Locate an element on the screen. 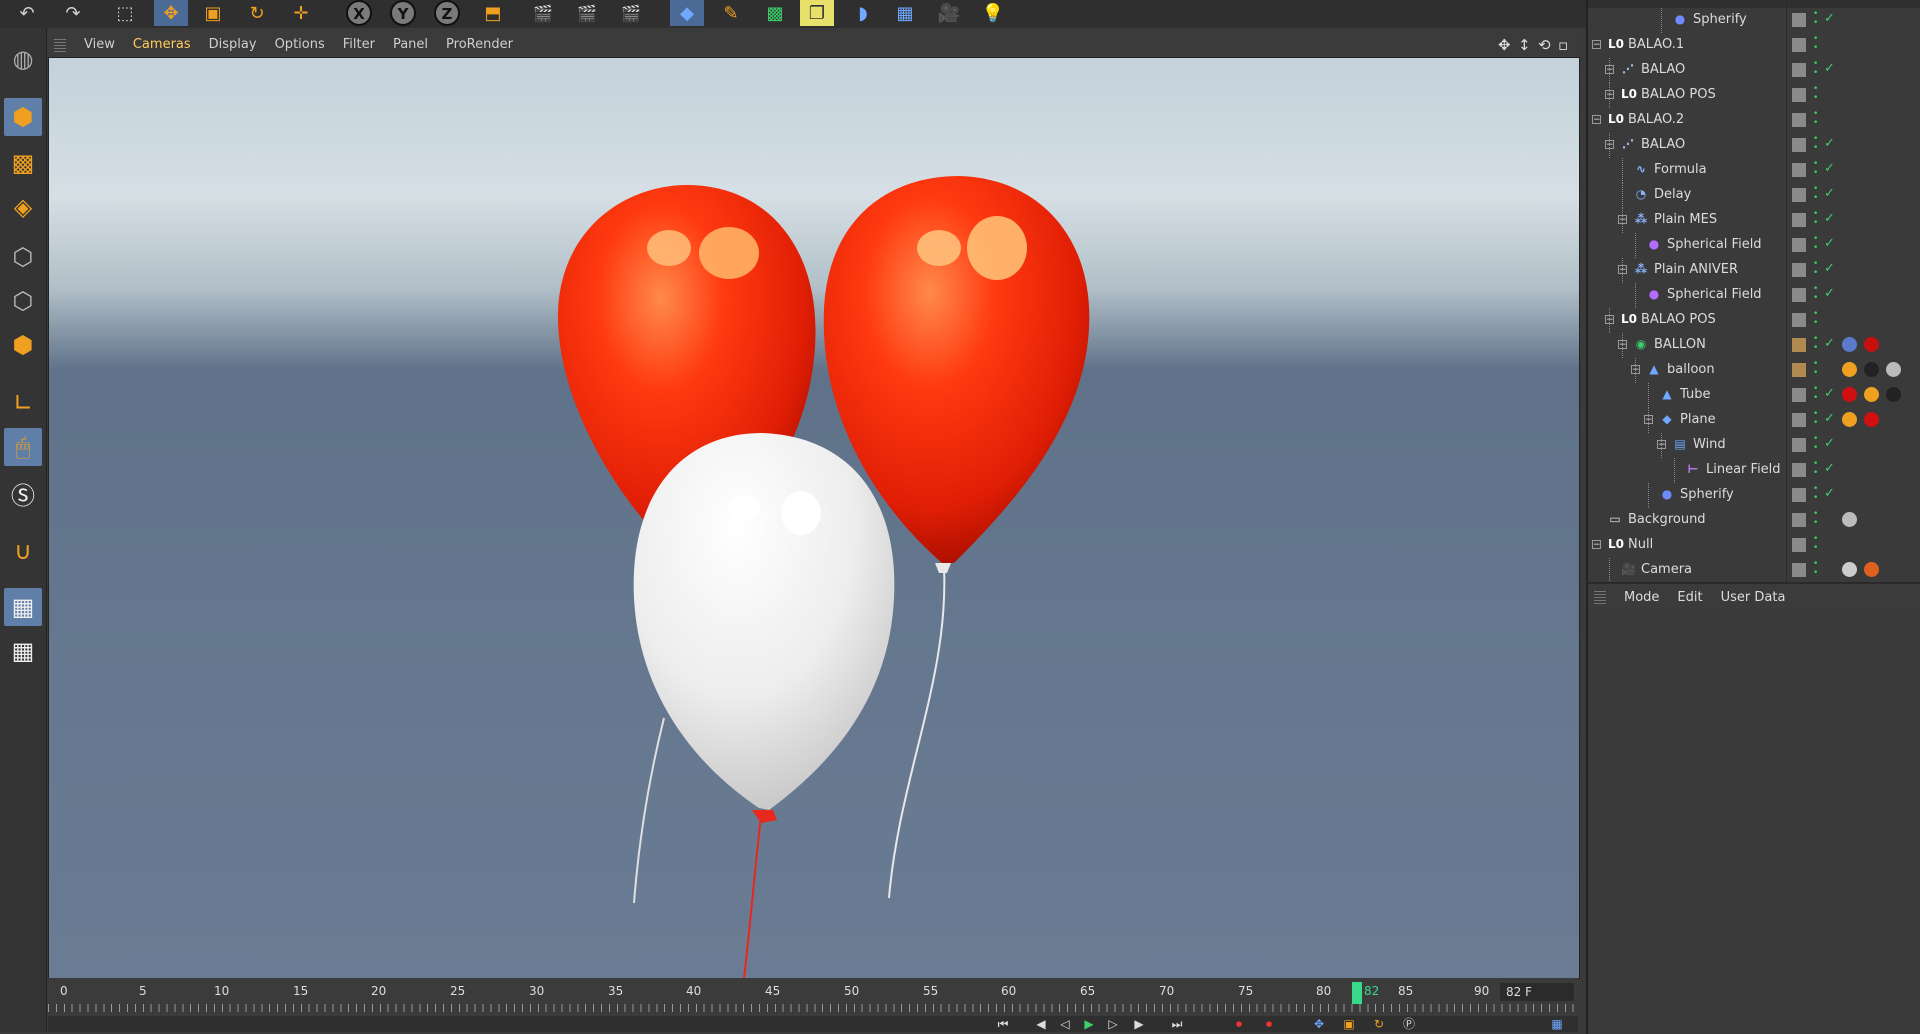 This screenshot has width=1920, height=1034. object-name: Plain ANIVER is located at coordinates (1696, 269).